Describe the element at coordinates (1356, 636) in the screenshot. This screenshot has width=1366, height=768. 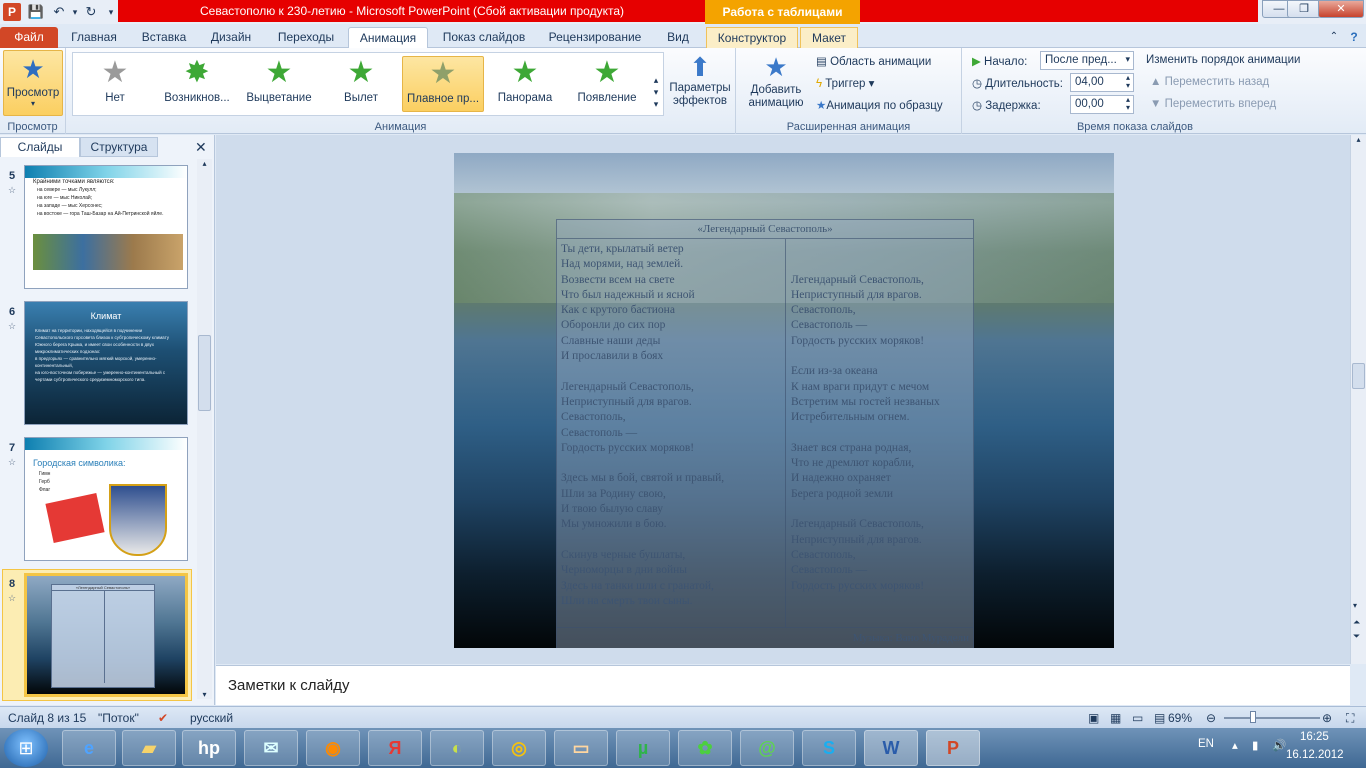
I see `next-slide-icon: ⏷` at that location.